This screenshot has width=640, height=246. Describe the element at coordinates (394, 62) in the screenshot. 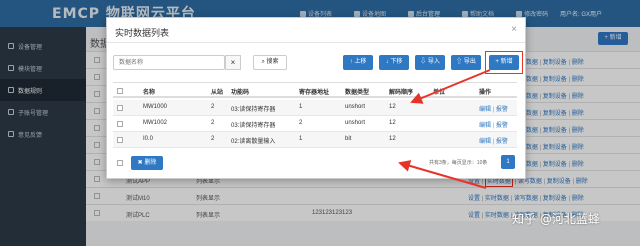

I see `move-down-button: ↓ 下移` at that location.